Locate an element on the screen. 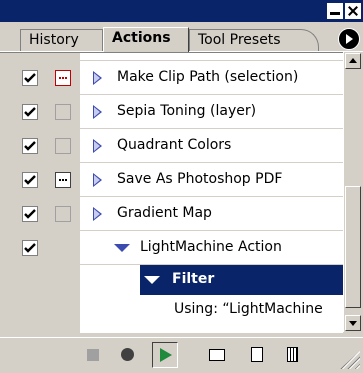  action-label: LightMachine Action is located at coordinates (211, 247).